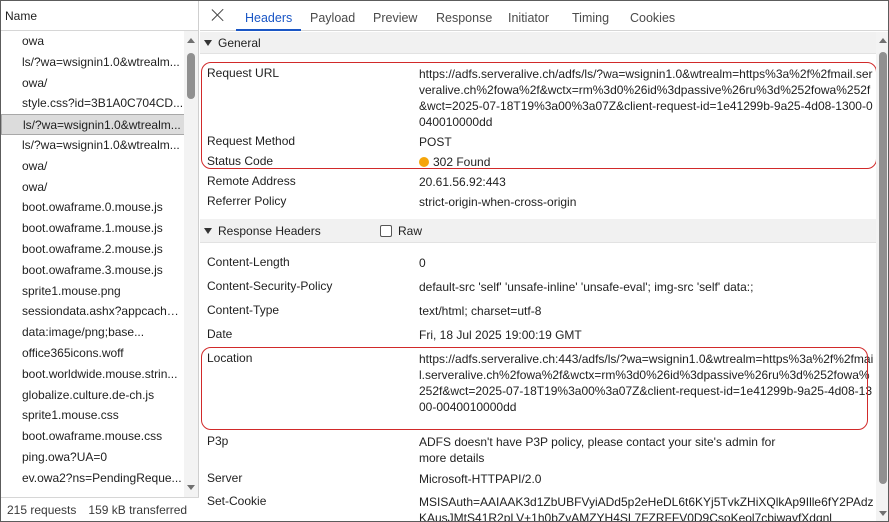 The width and height of the screenshot is (889, 522). What do you see at coordinates (386, 231) in the screenshot?
I see `raw-checkbox` at bounding box center [386, 231].